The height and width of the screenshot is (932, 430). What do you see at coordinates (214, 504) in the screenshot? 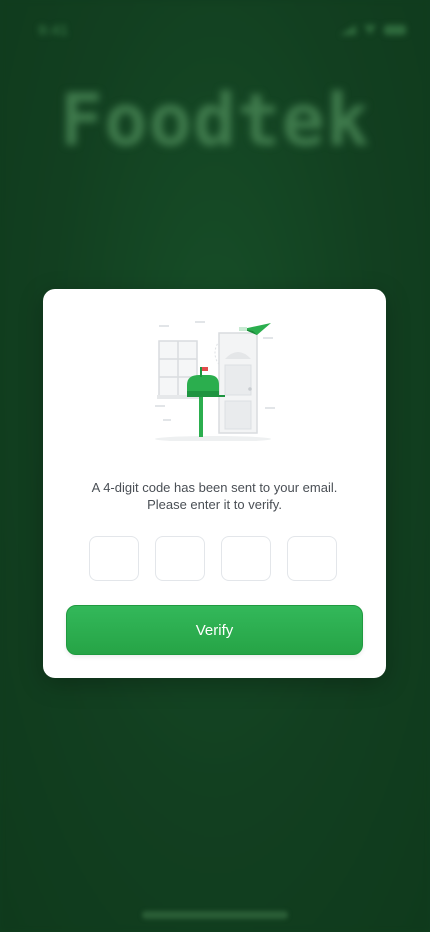
I see `message-line-2: Please enter it to verify.` at bounding box center [214, 504].